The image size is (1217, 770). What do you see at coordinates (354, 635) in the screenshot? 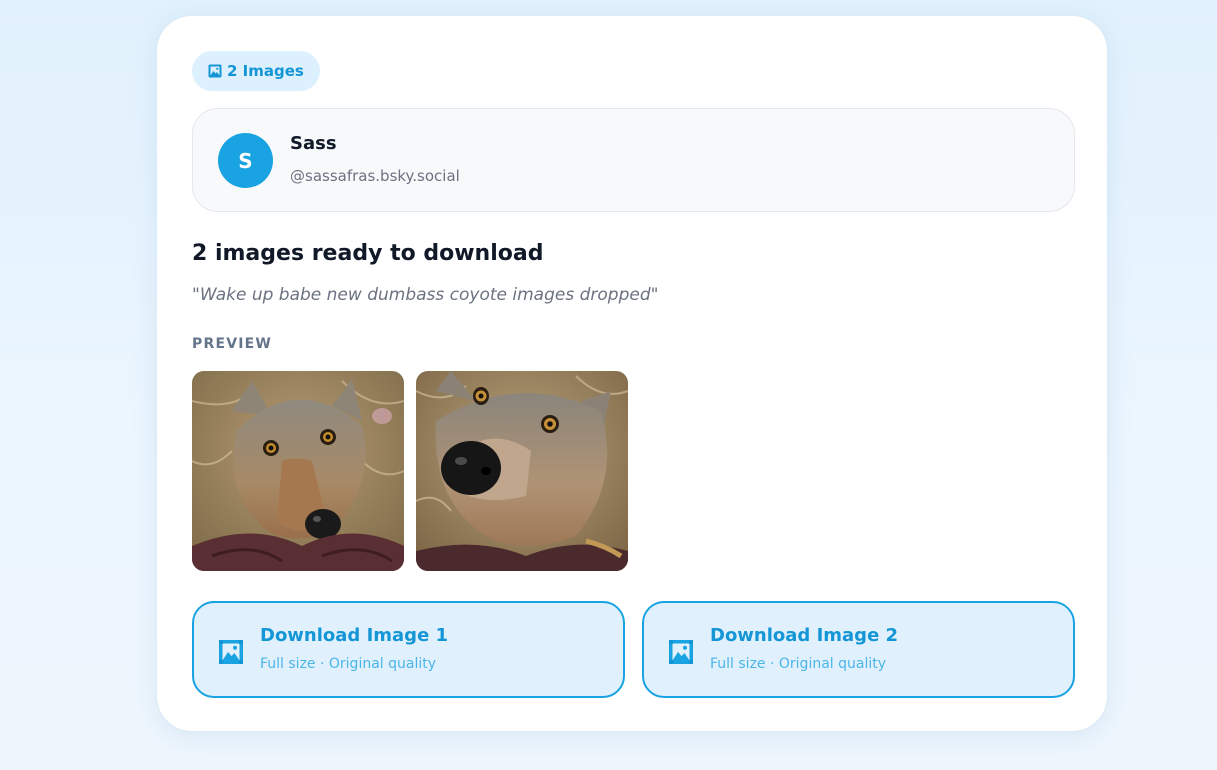
I see `download-title: Download Image 1` at bounding box center [354, 635].